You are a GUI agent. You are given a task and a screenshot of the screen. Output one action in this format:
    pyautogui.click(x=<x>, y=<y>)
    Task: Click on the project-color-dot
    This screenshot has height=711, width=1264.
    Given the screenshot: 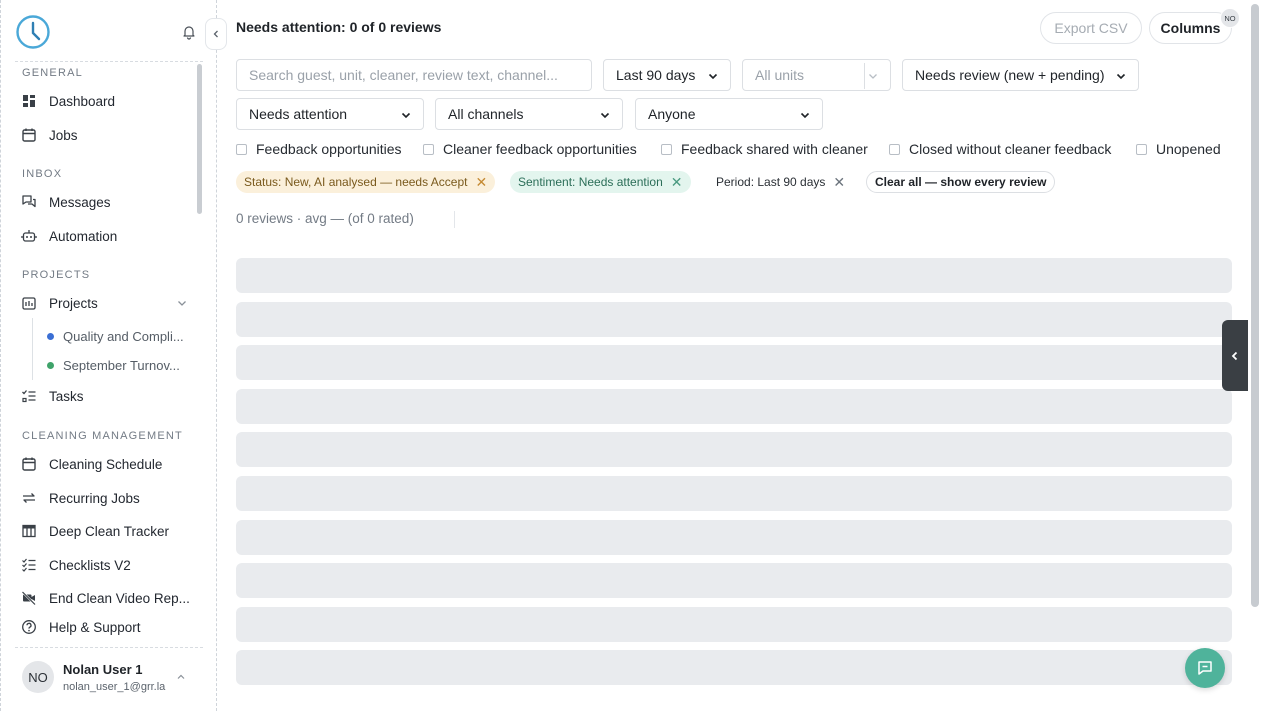 What is the action you would take?
    pyautogui.click(x=50, y=365)
    